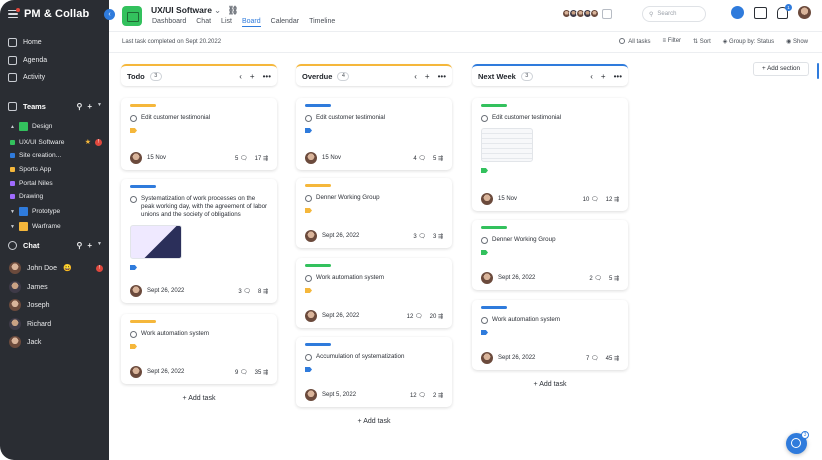 This screenshot has height=460, width=822. I want to click on subtask-count: 45 ⇶, so click(612, 358).